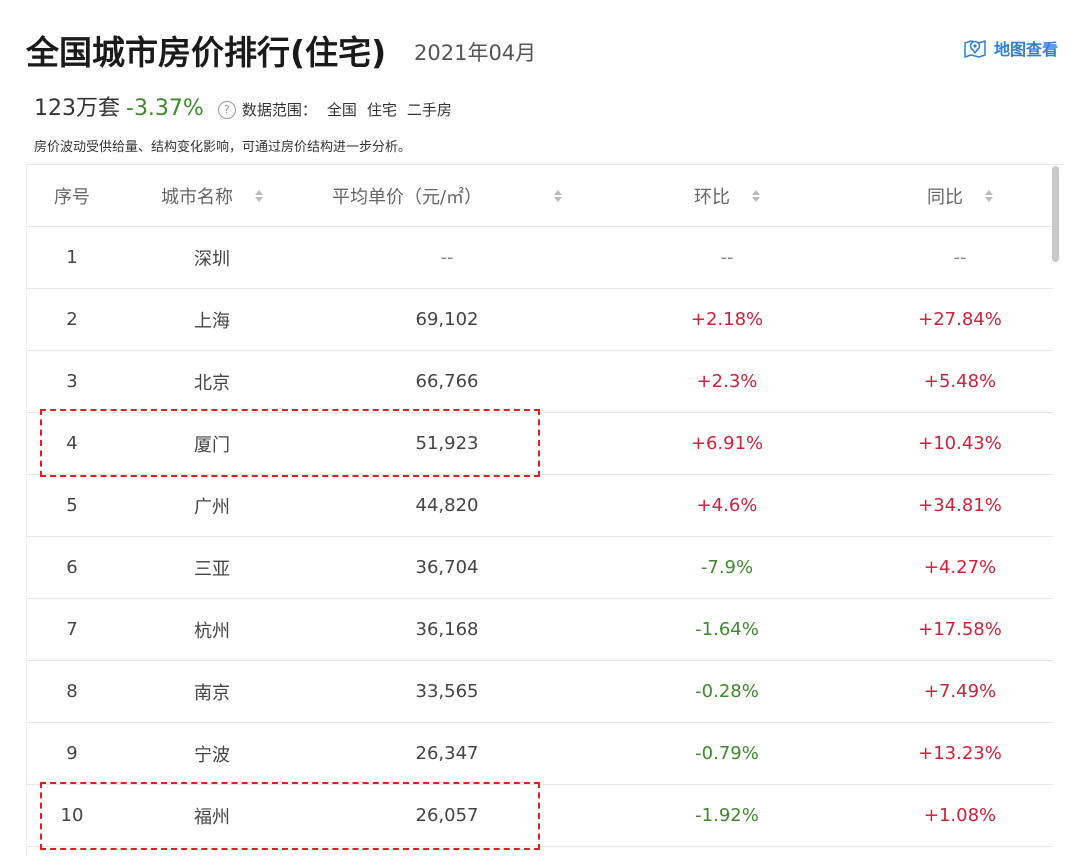 The image size is (1080, 856). What do you see at coordinates (727, 257) in the screenshot?
I see `mom-cell: --` at bounding box center [727, 257].